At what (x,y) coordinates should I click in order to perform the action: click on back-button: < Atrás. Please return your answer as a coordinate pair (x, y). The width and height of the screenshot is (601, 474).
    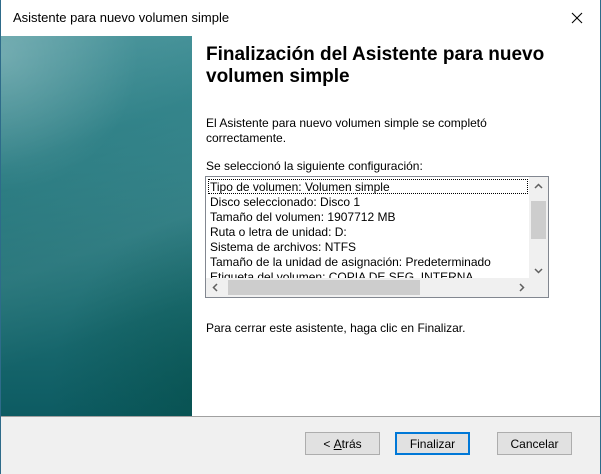
    Looking at the image, I should click on (342, 443).